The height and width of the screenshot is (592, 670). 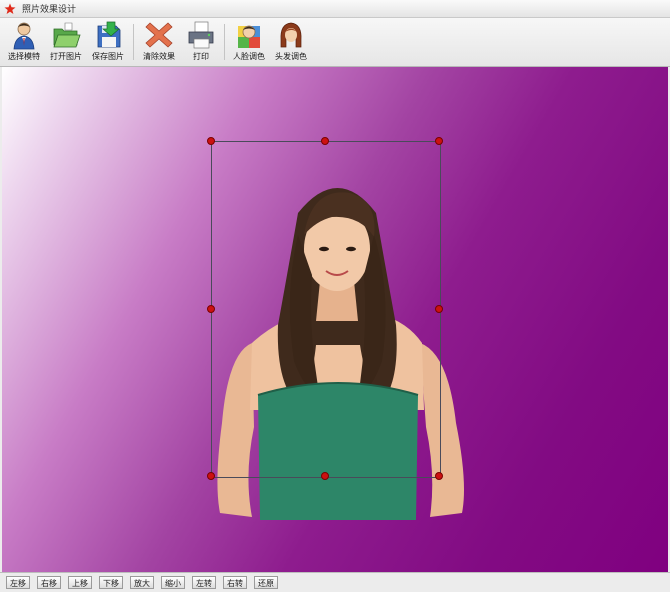 What do you see at coordinates (159, 35) in the screenshot?
I see `clear-x-icon` at bounding box center [159, 35].